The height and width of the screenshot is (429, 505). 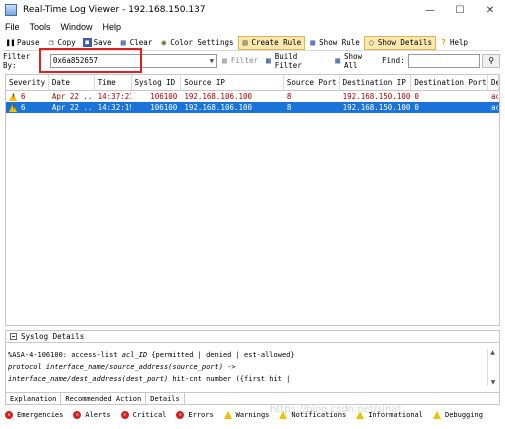 What do you see at coordinates (72, 82) in the screenshot?
I see `col-date: Date` at bounding box center [72, 82].